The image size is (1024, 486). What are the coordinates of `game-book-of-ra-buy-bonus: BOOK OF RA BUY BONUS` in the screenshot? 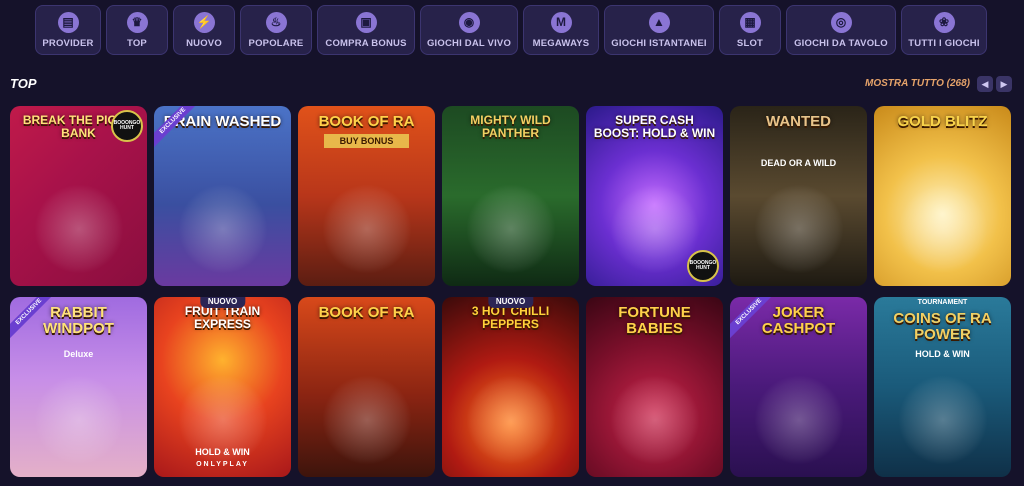 It's located at (366, 196).